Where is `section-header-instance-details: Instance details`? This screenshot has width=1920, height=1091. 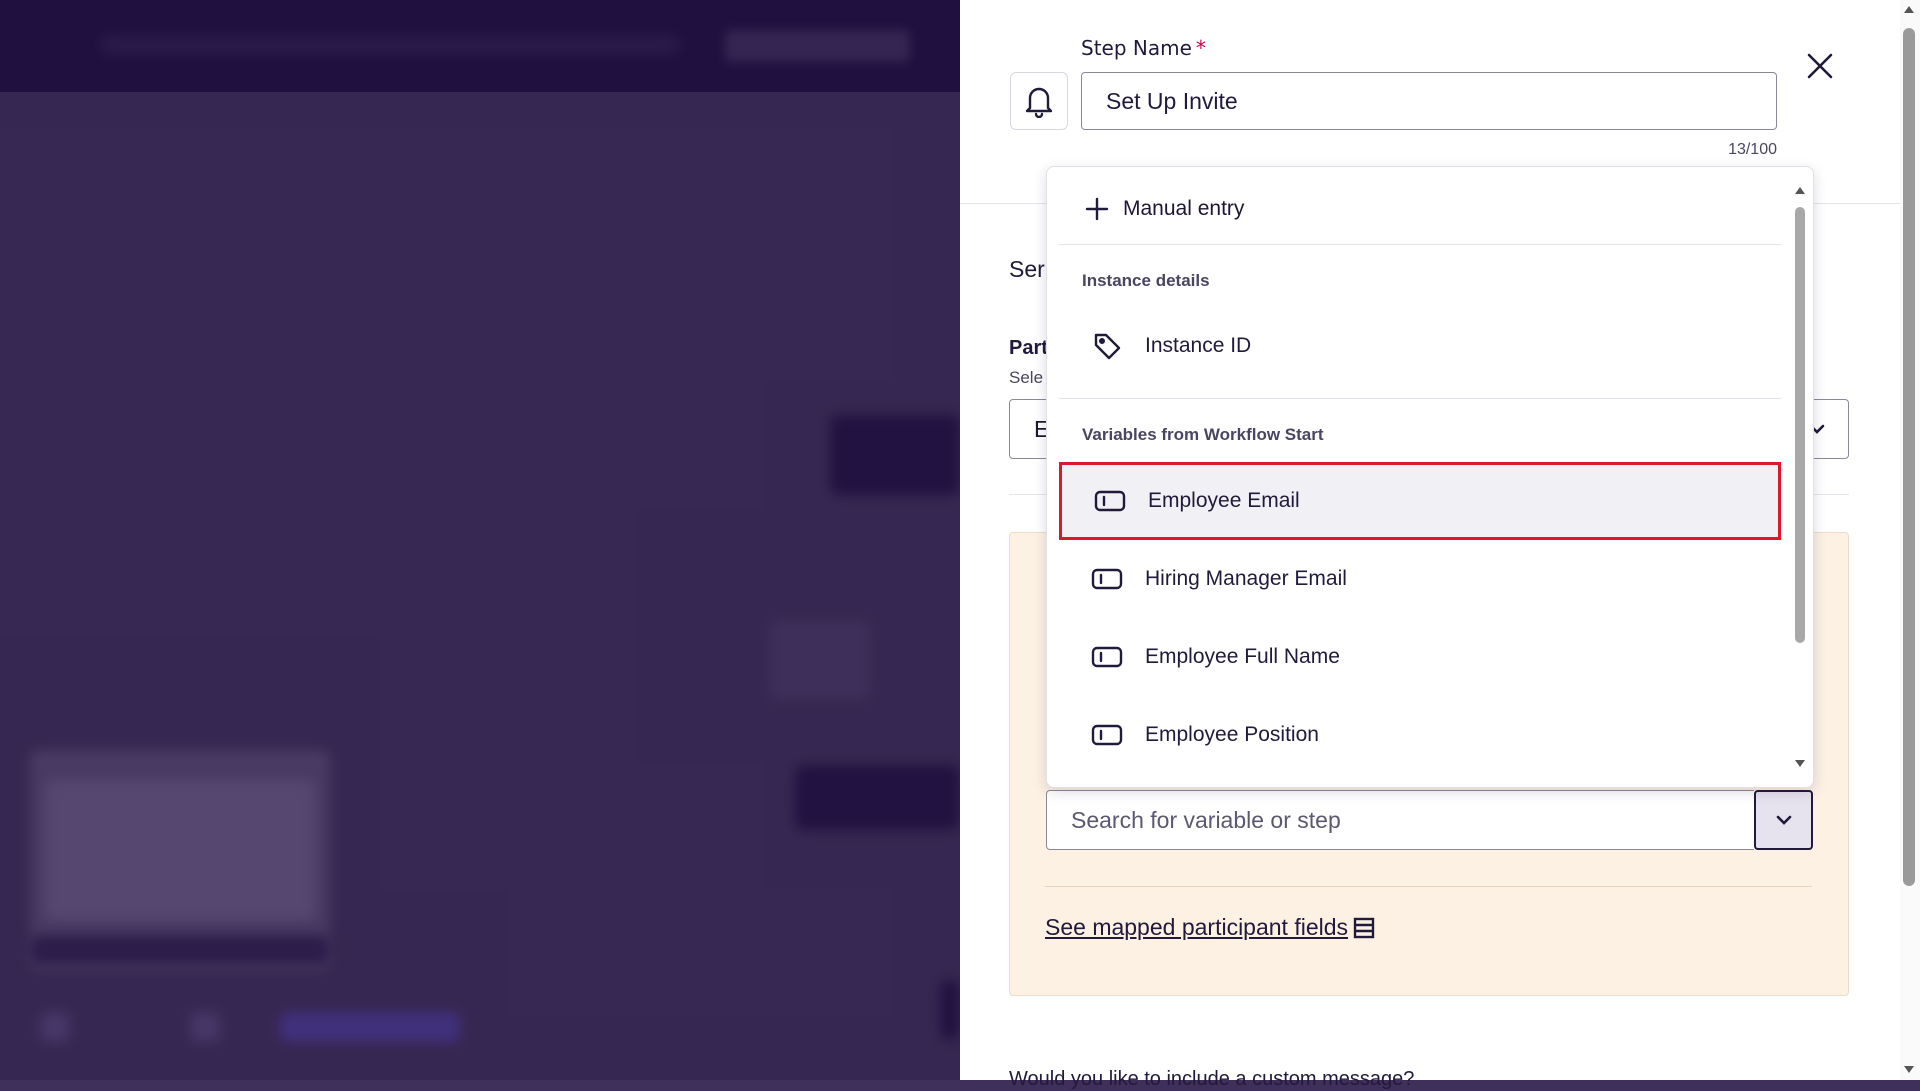
section-header-instance-details: Instance details is located at coordinates (1146, 280).